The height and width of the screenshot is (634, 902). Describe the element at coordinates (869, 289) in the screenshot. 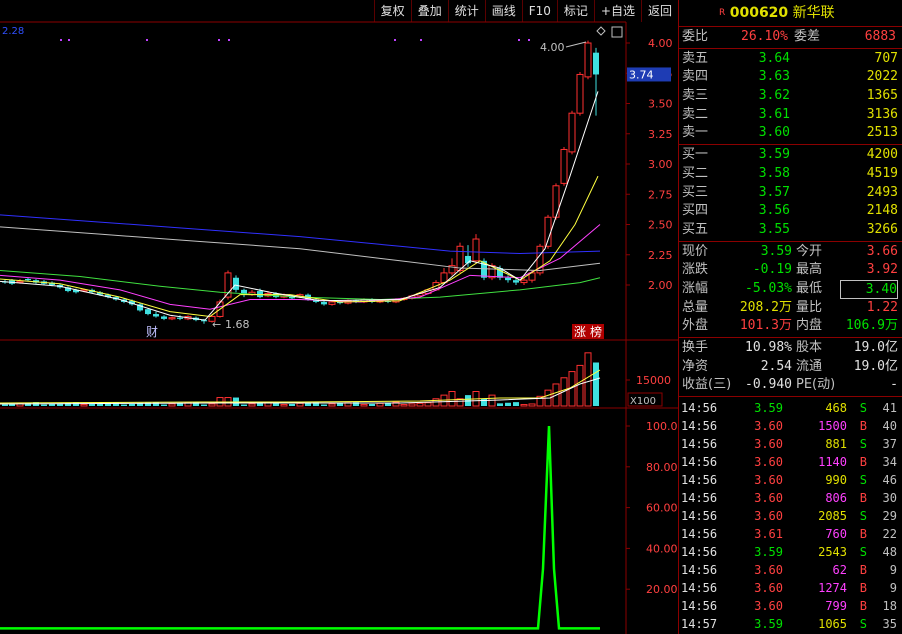

I see `stat-value: 3.40` at that location.